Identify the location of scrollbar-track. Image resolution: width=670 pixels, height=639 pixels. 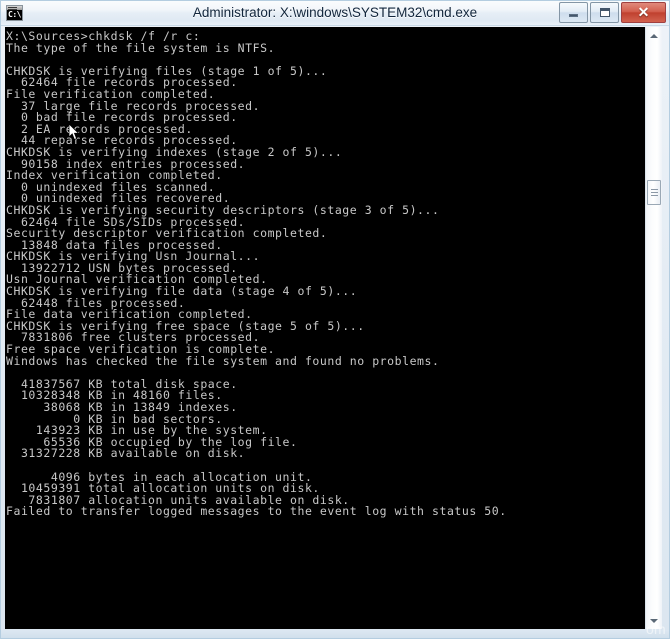
(654, 328).